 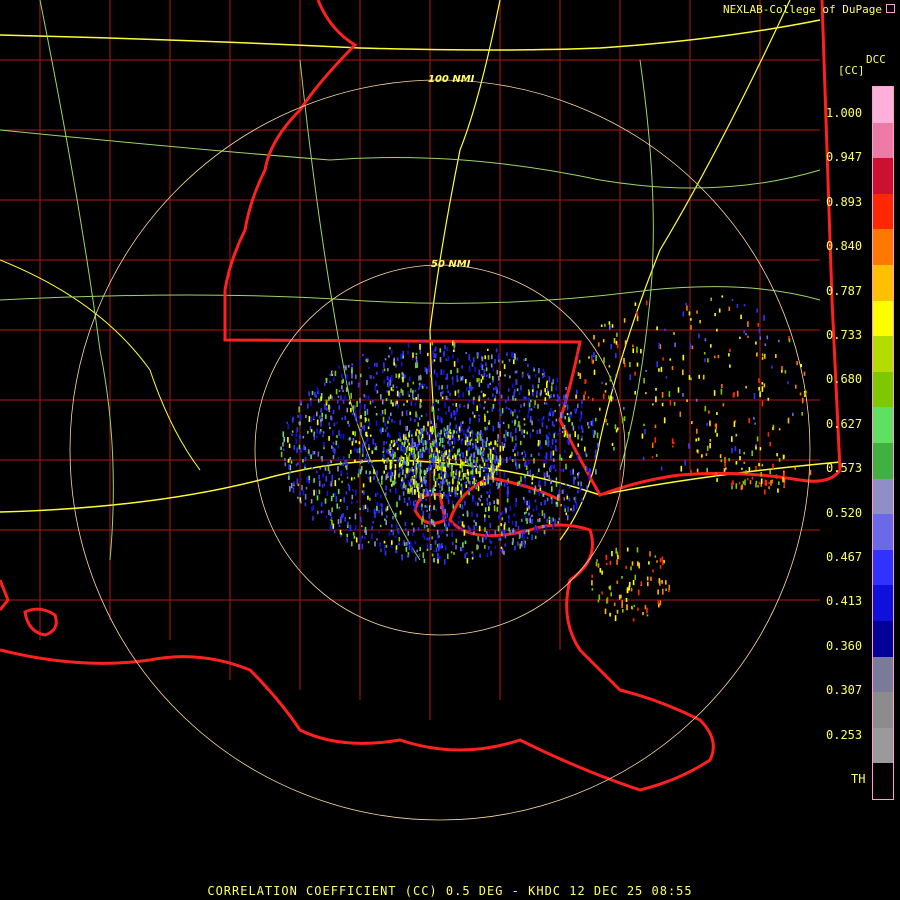 What do you see at coordinates (883, 211) in the screenshot?
I see `legend-swatch` at bounding box center [883, 211].